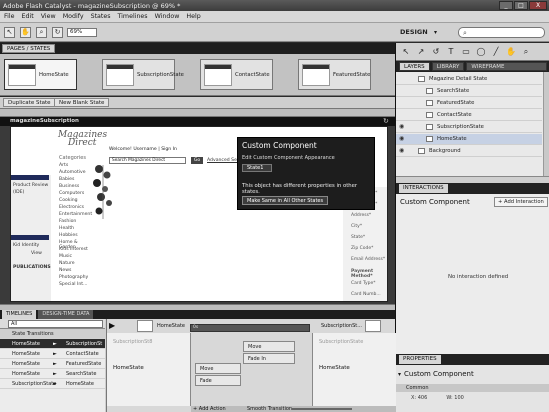  What do you see at coordinates (501, 32) in the screenshot?
I see `help-search-input: ⌕` at bounding box center [501, 32].